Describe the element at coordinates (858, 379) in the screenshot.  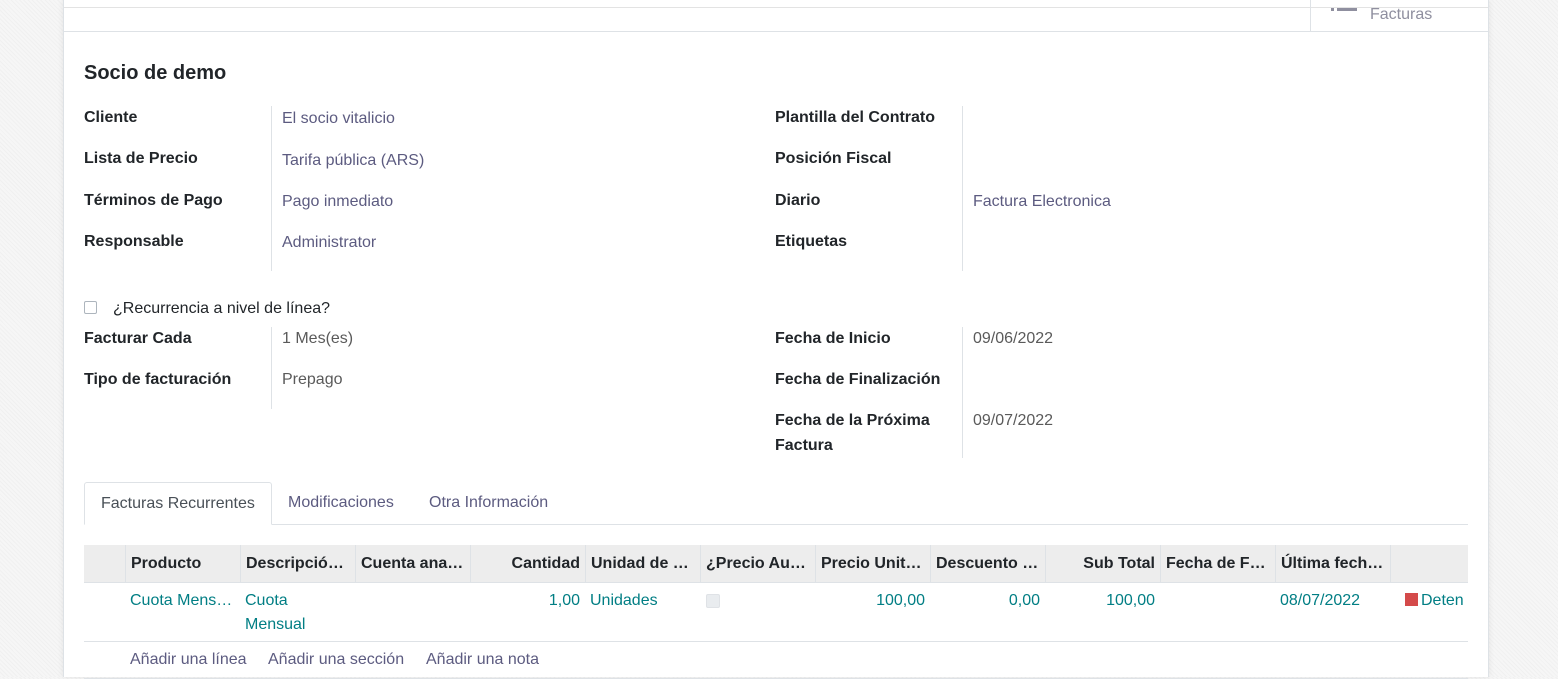
I see `fecha-finalizacion-label: Fecha de Finalización` at that location.